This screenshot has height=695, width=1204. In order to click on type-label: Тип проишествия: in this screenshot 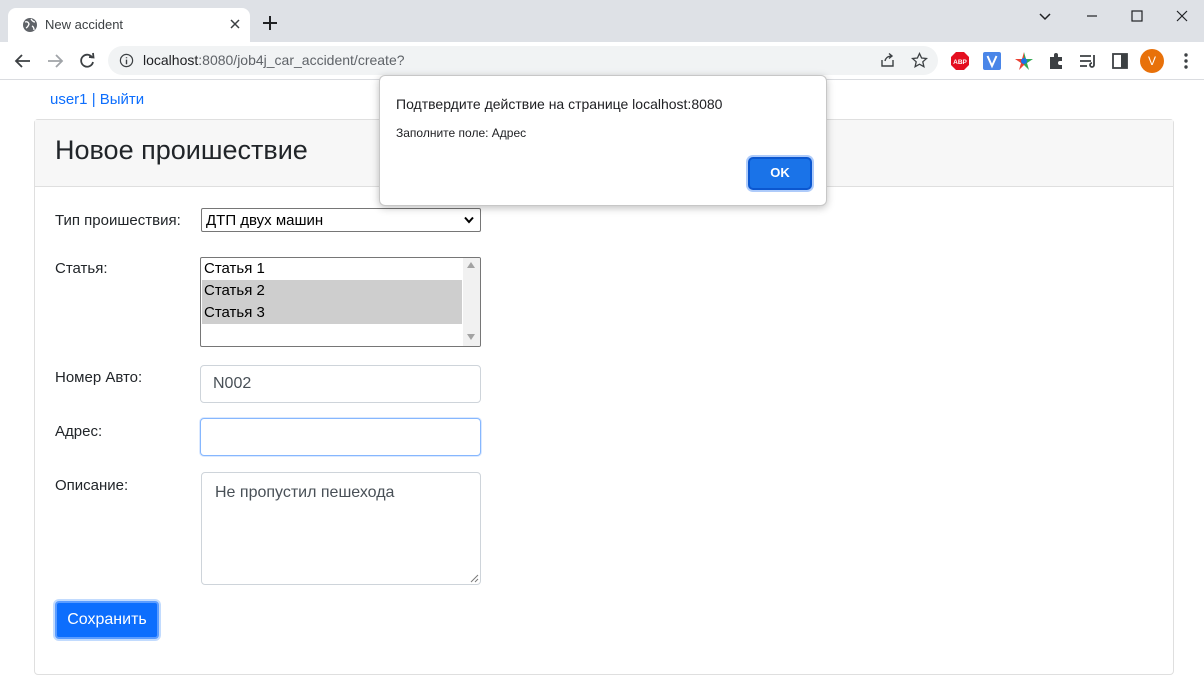, I will do `click(118, 220)`.